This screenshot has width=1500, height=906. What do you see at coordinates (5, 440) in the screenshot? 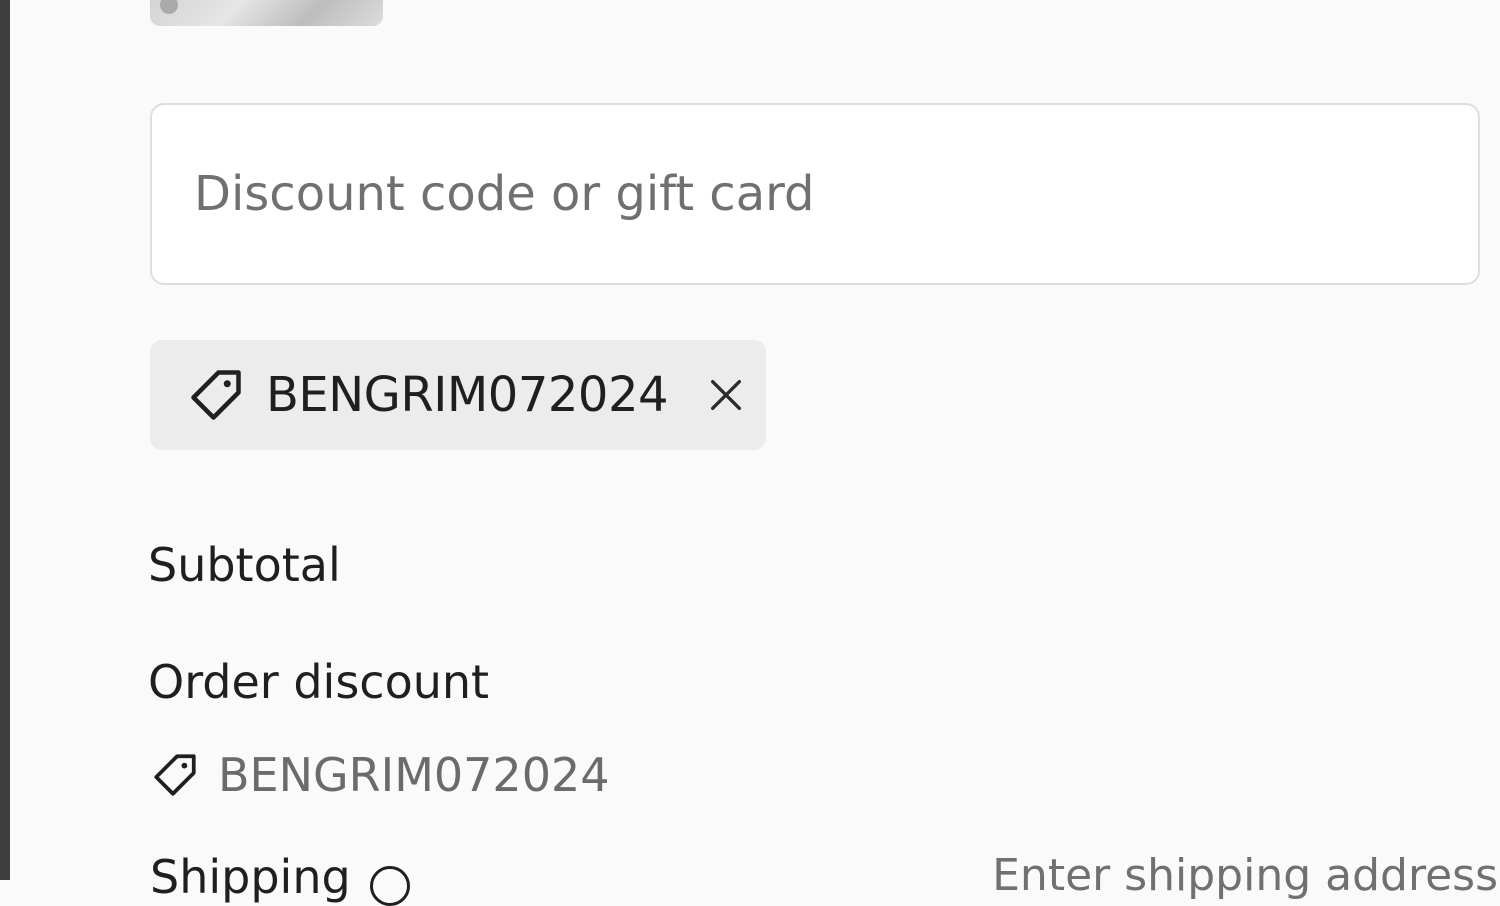
I see `window-edge` at bounding box center [5, 440].